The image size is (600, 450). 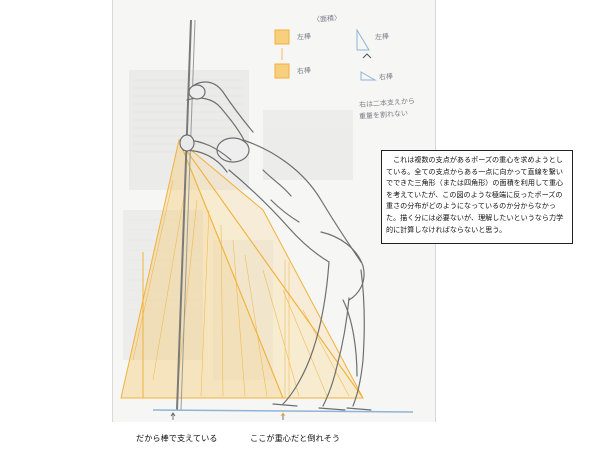 What do you see at coordinates (283, 411) in the screenshot?
I see `ground-line` at bounding box center [283, 411].